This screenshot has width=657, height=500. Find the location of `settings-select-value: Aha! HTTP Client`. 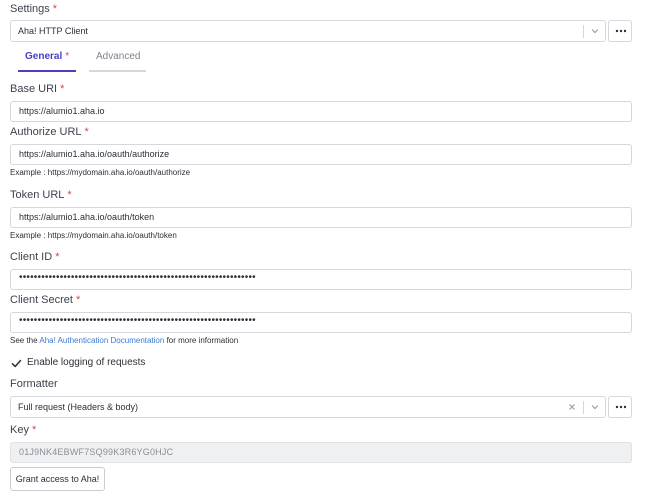

settings-select-value: Aha! HTTP Client is located at coordinates (53, 31).